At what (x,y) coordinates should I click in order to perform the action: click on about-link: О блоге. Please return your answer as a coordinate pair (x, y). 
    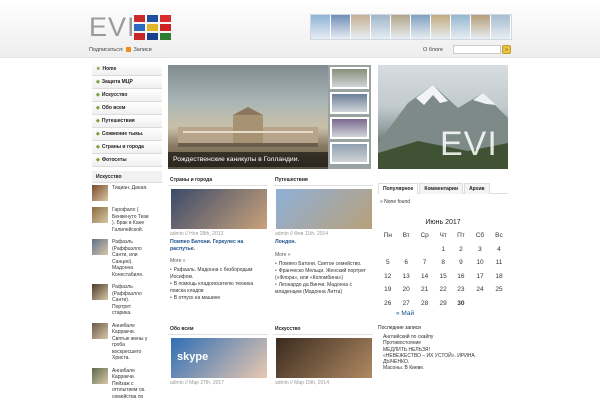
    Looking at the image, I should click on (433, 50).